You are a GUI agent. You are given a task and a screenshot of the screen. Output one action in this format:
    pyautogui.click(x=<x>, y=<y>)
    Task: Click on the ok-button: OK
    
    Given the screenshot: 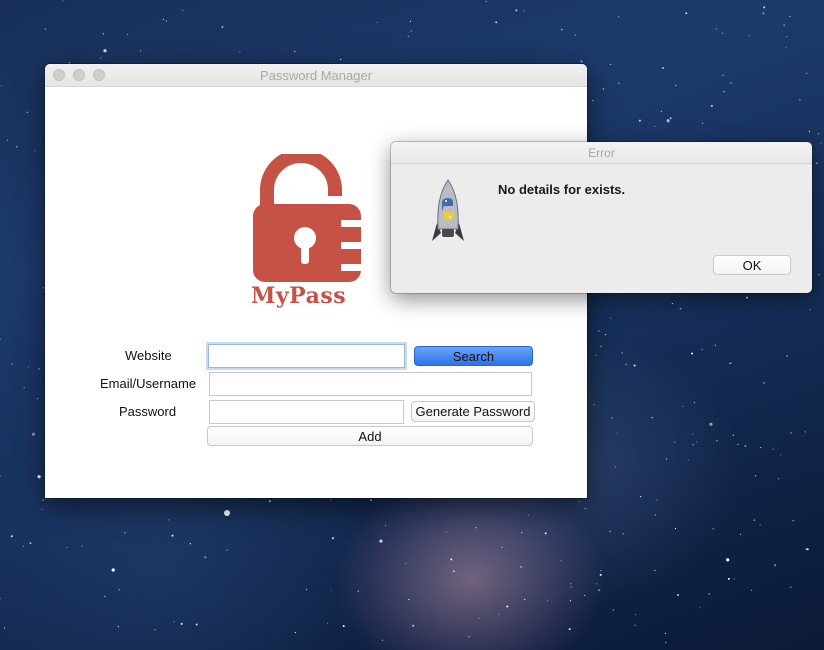 What is the action you would take?
    pyautogui.click(x=752, y=265)
    